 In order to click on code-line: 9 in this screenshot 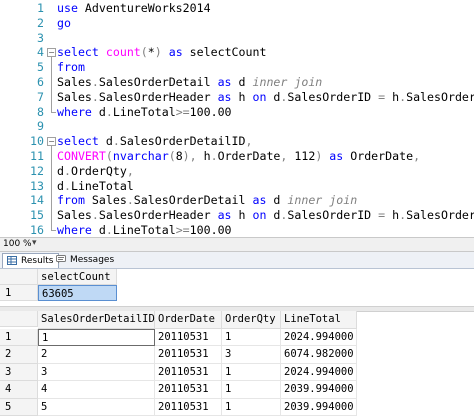, I will do `click(237, 126)`.